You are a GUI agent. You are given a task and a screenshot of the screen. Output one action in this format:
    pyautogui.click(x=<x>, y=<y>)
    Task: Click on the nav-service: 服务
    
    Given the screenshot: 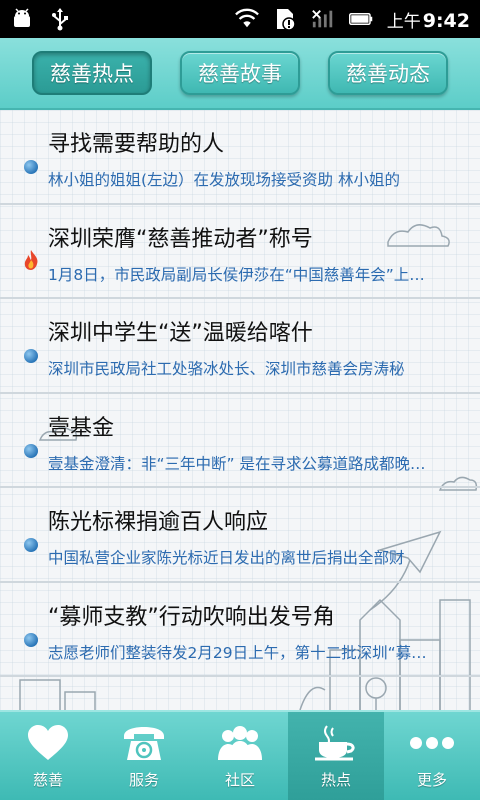 What is the action you would take?
    pyautogui.click(x=144, y=756)
    